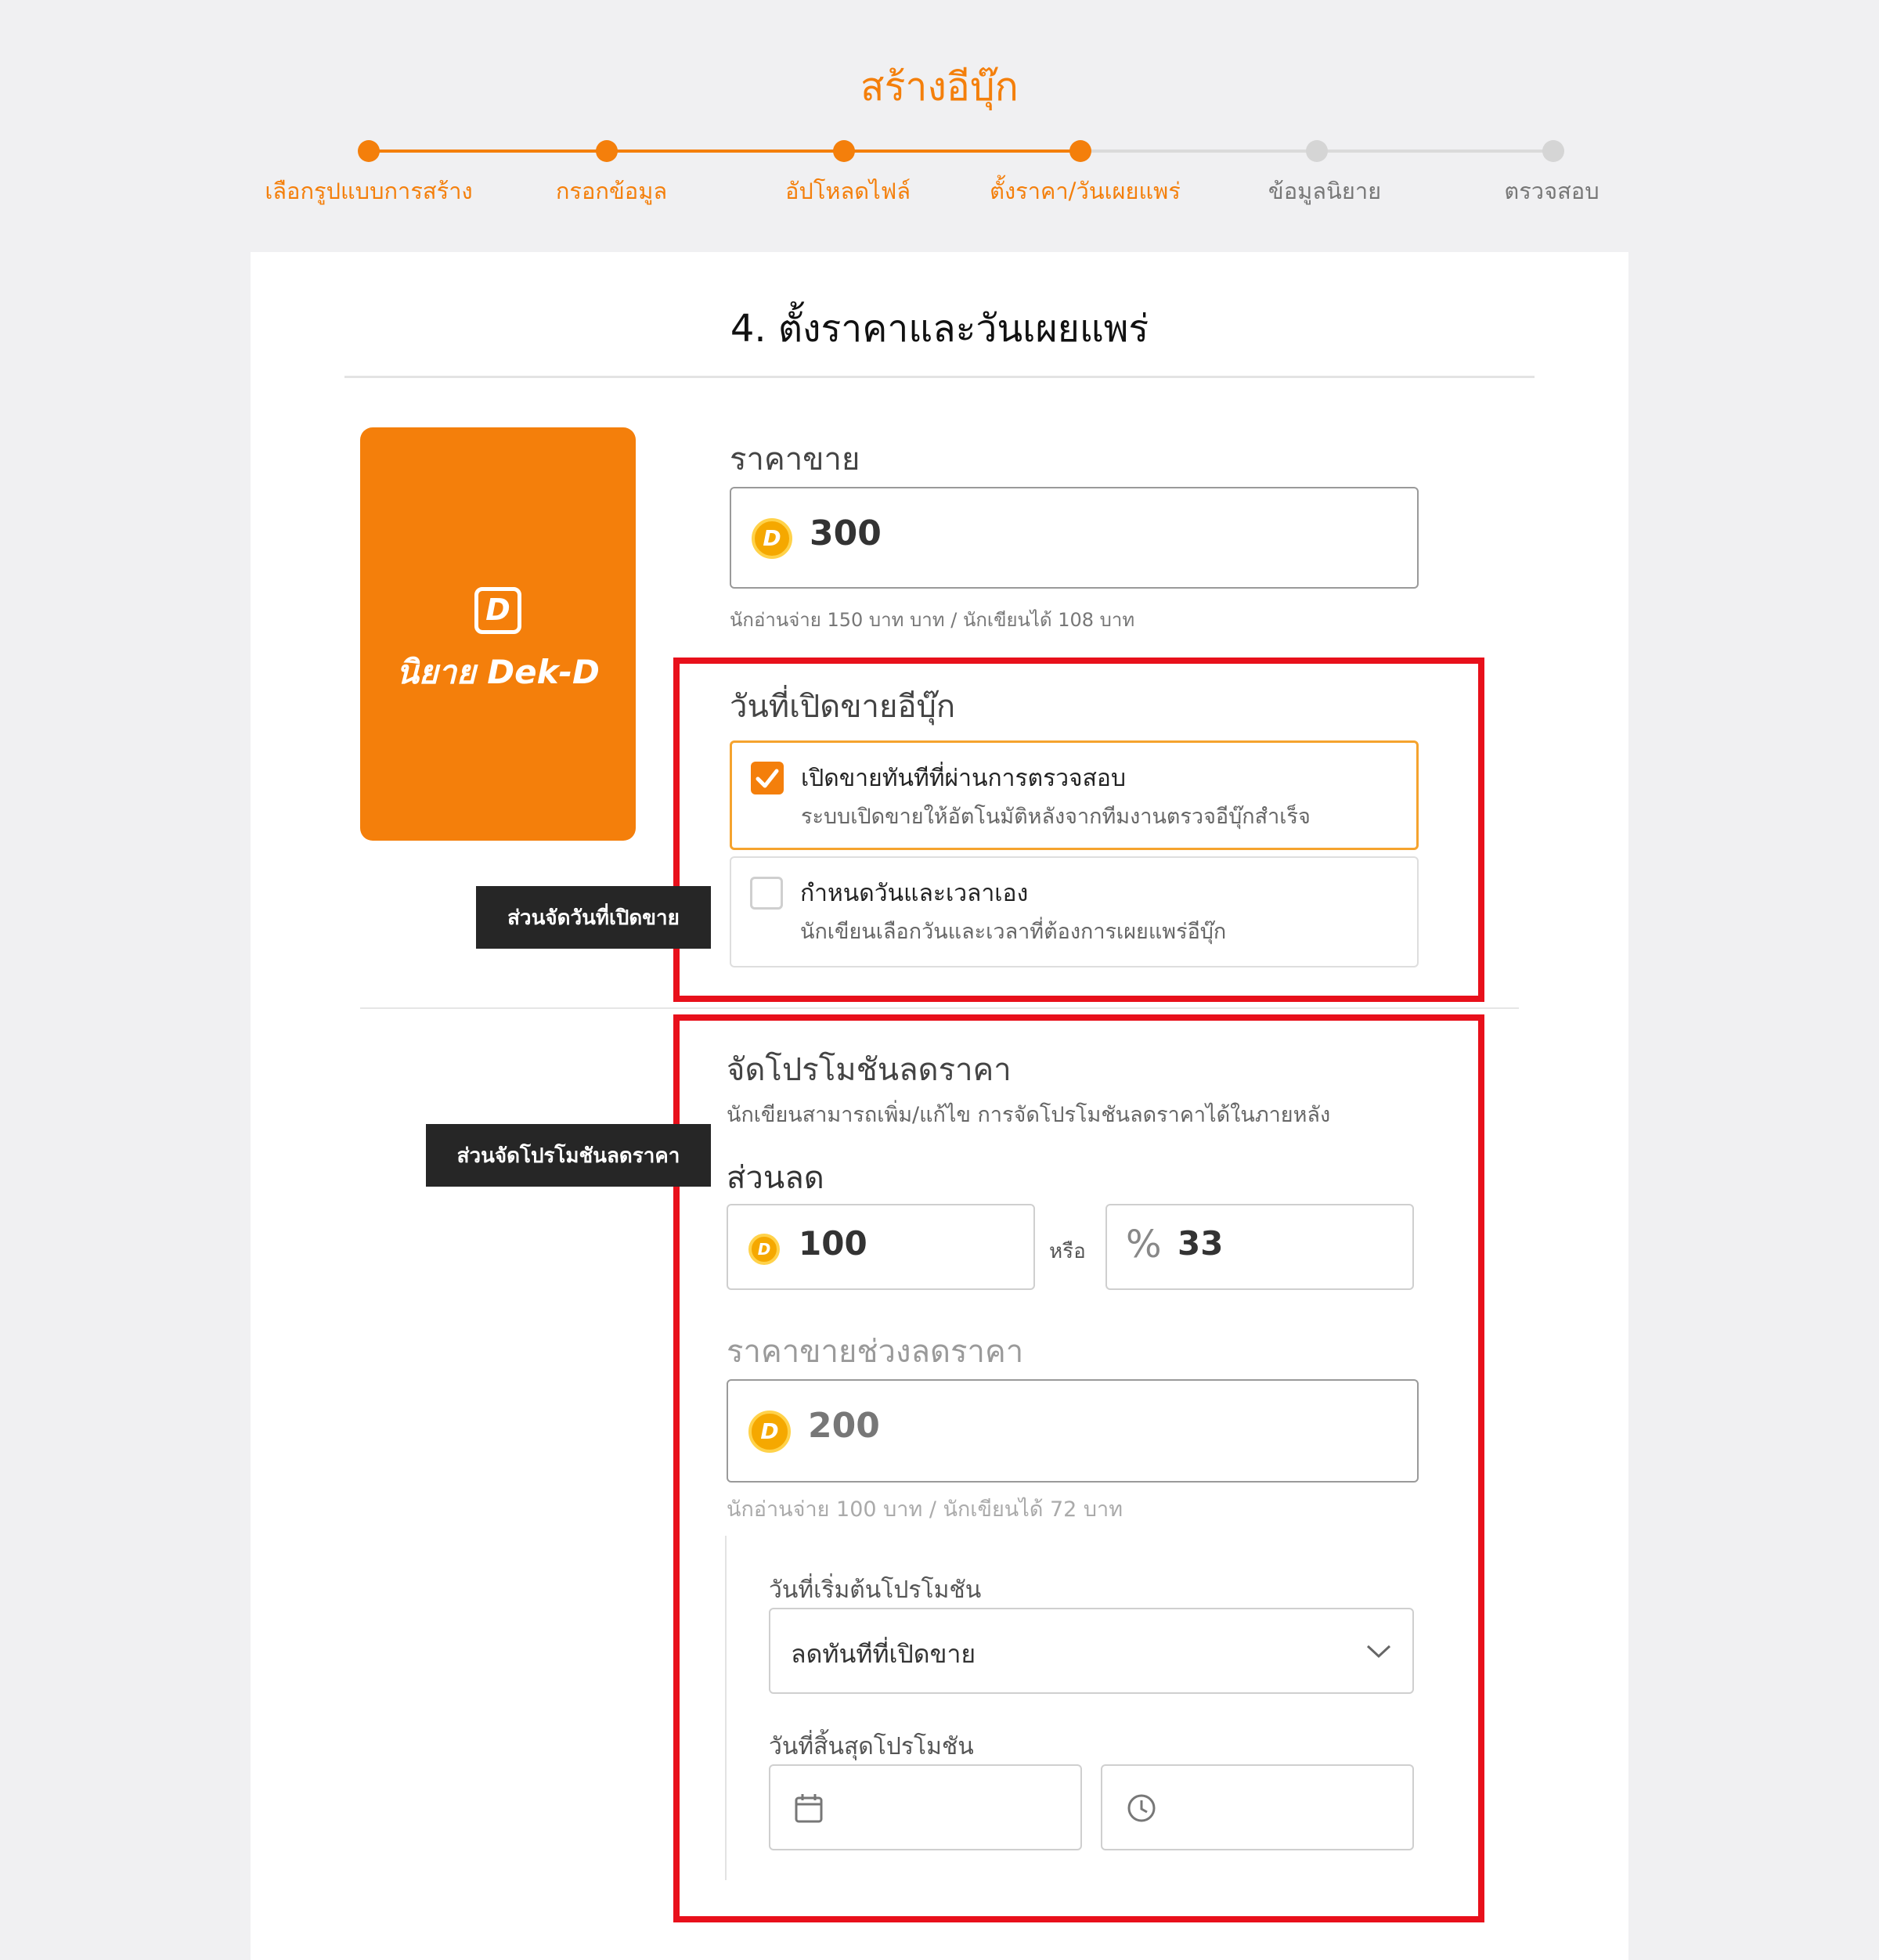 This screenshot has width=1879, height=1960. Describe the element at coordinates (724, 151) in the screenshot. I see `stepper-line-done` at that location.